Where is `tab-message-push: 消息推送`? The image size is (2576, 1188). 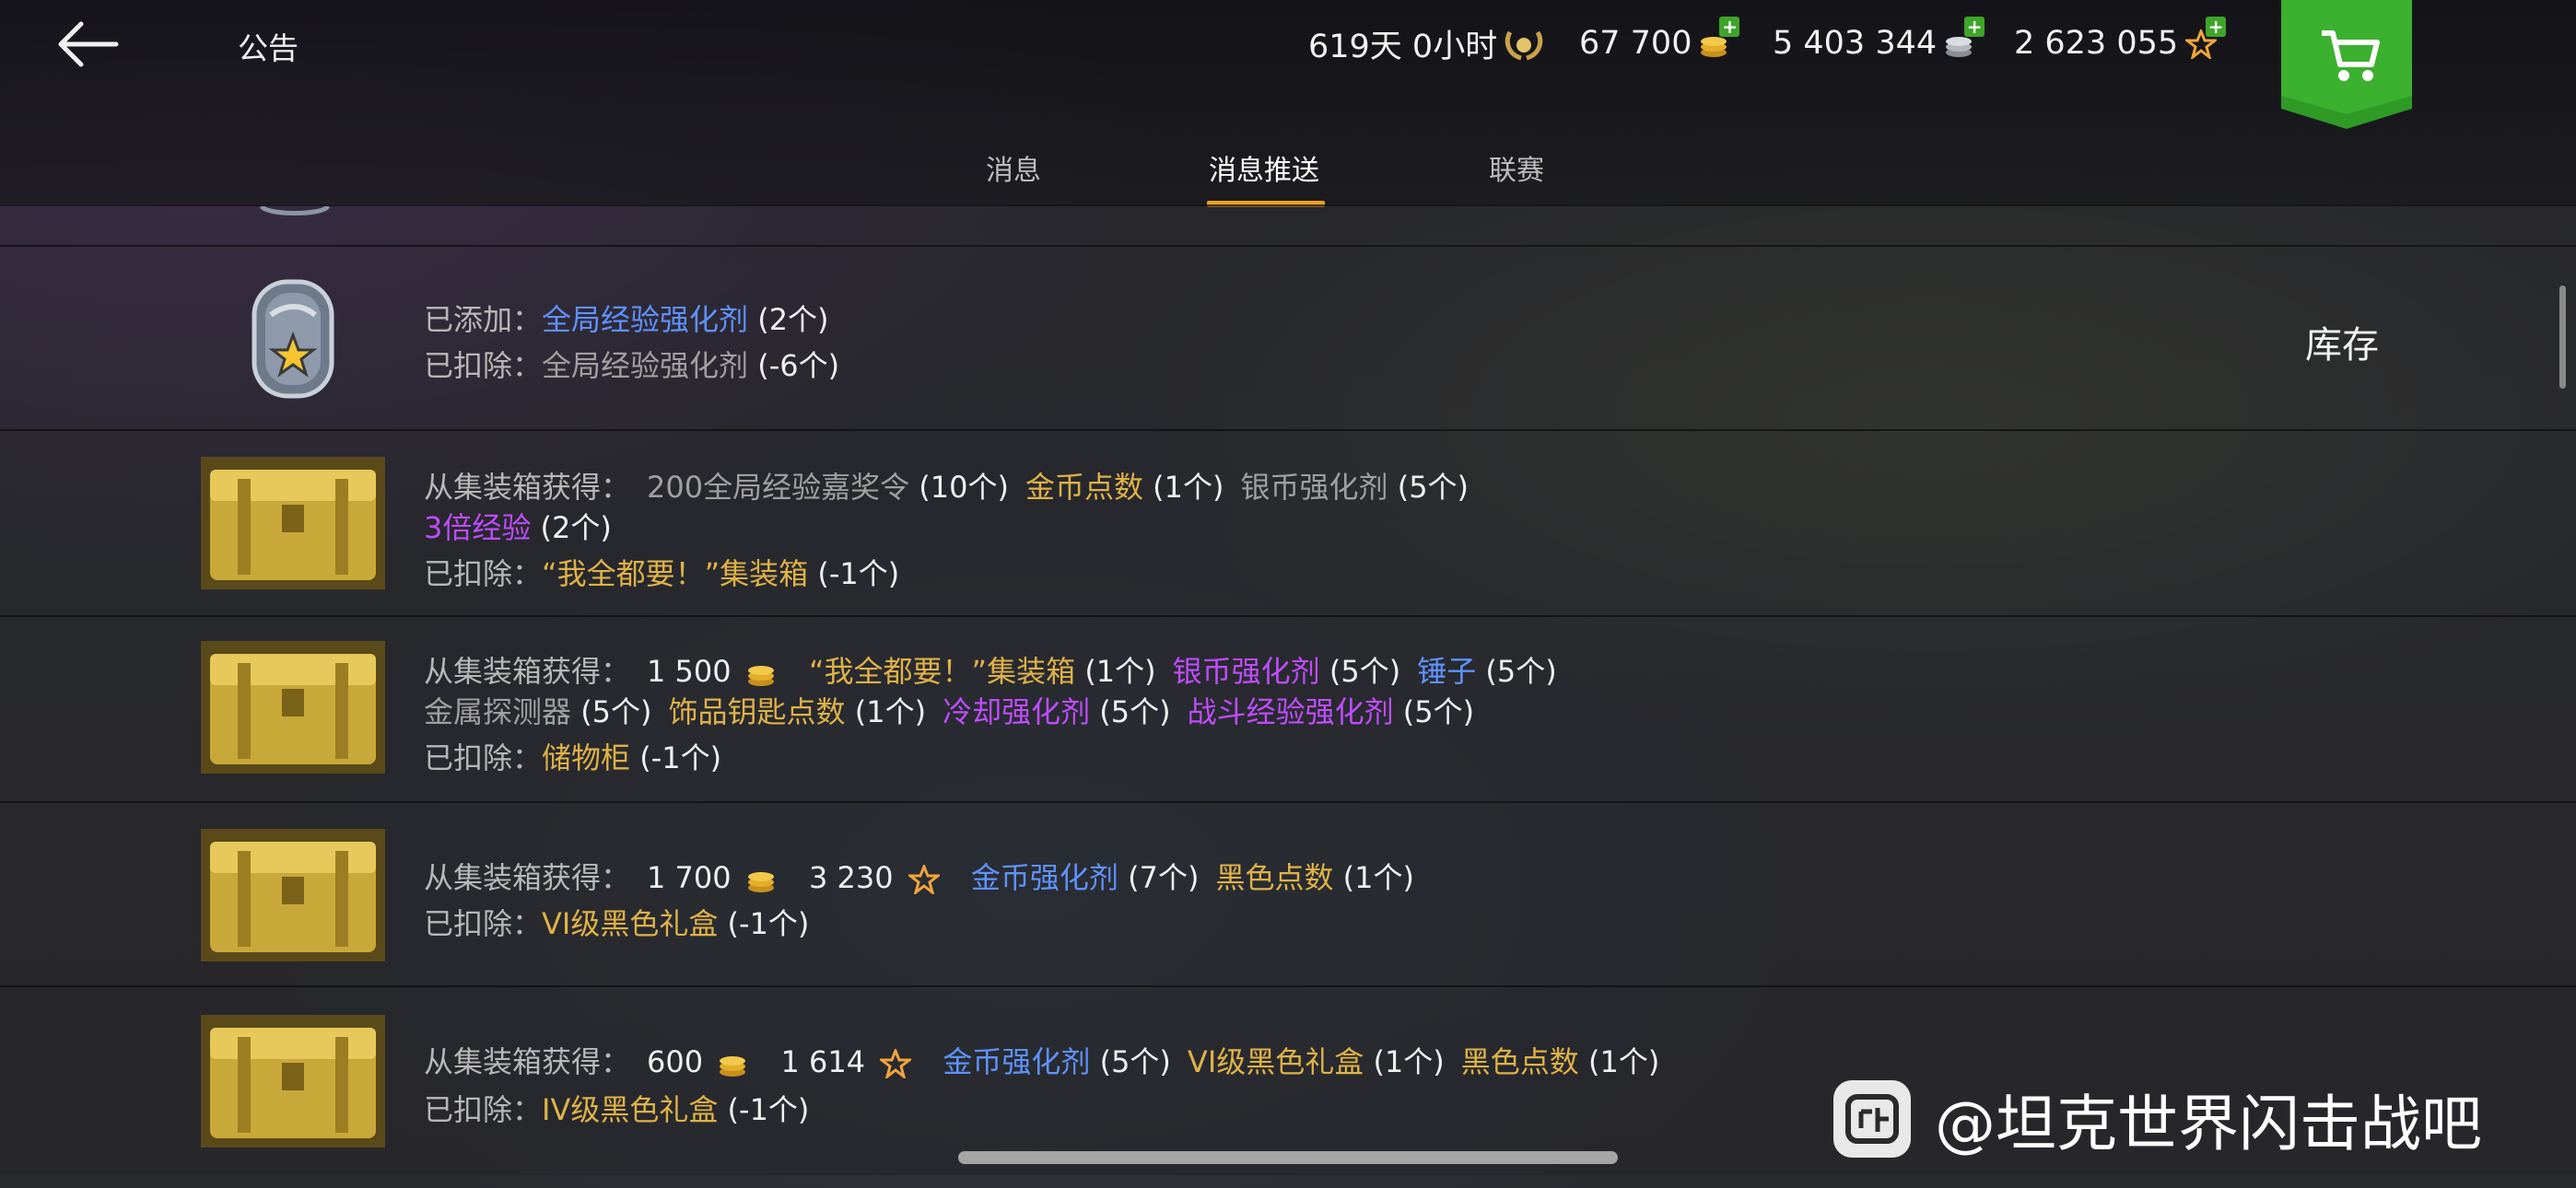
tab-message-push: 消息推送 is located at coordinates (1264, 167).